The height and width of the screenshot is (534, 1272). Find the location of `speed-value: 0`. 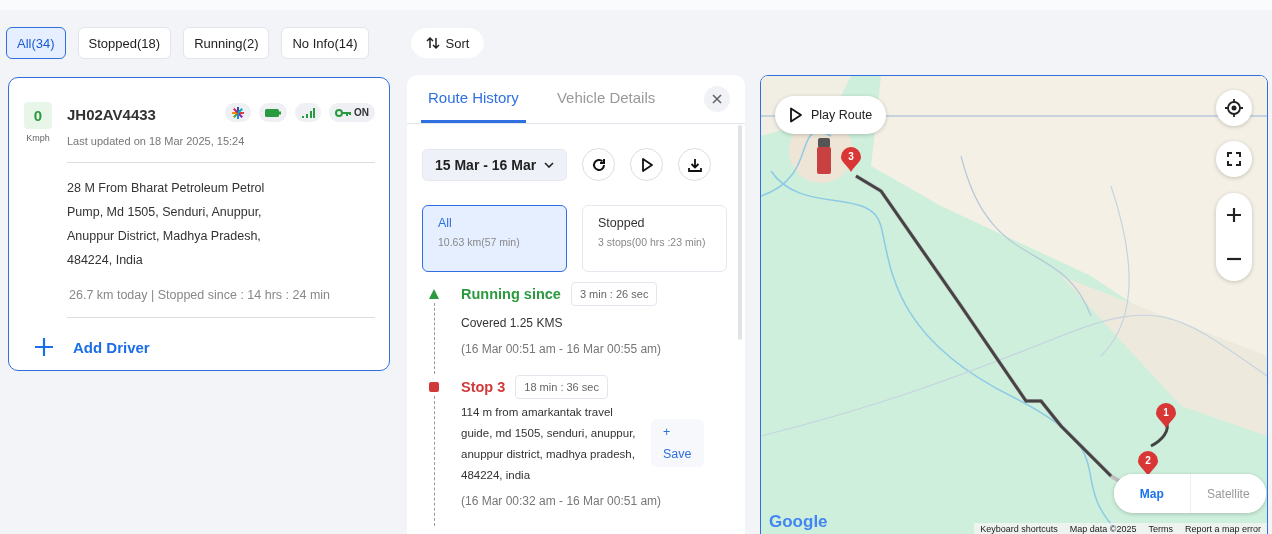

speed-value: 0 is located at coordinates (38, 115).